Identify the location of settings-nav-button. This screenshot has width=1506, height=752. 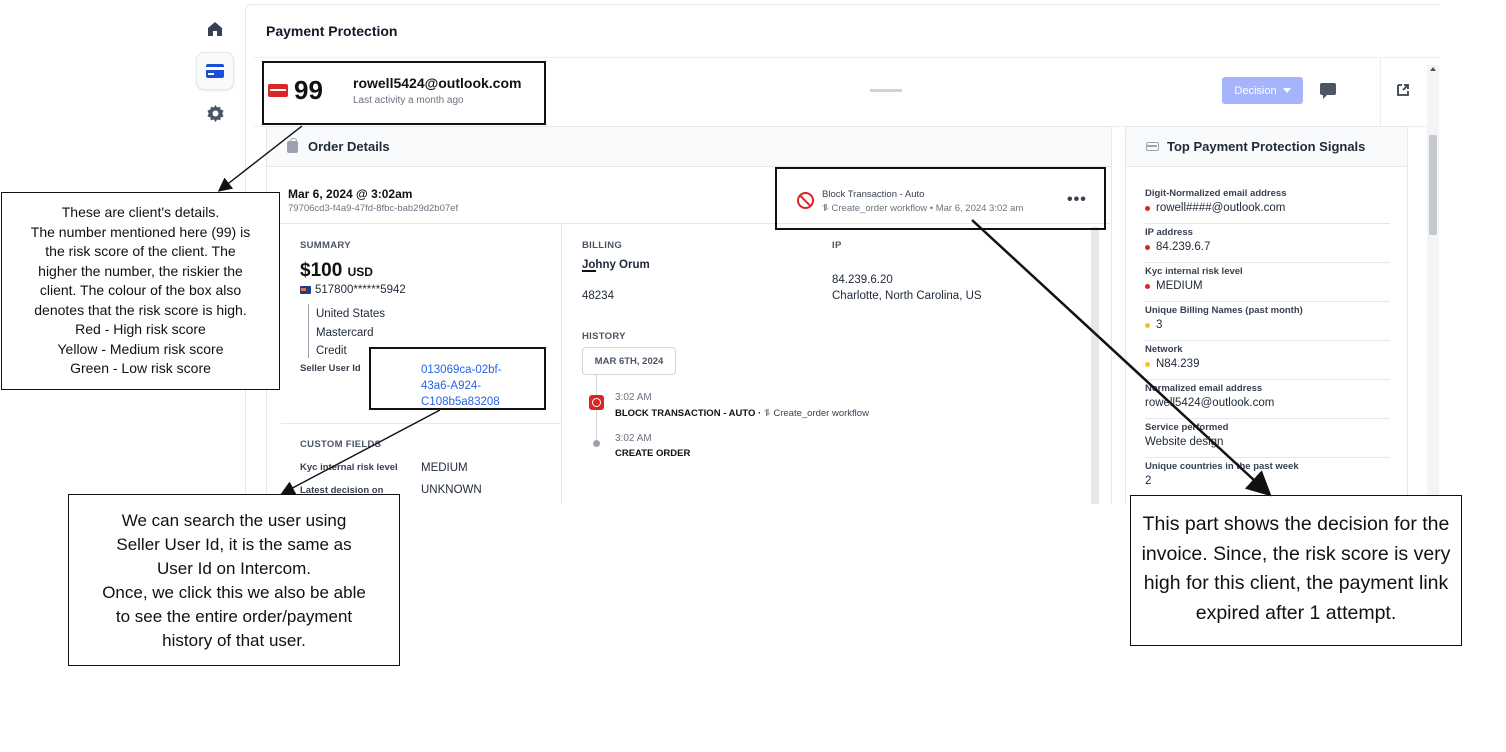
(215, 113).